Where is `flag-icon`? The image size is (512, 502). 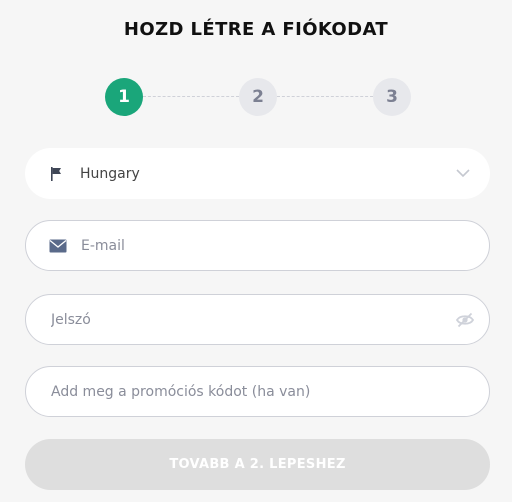 flag-icon is located at coordinates (57, 174).